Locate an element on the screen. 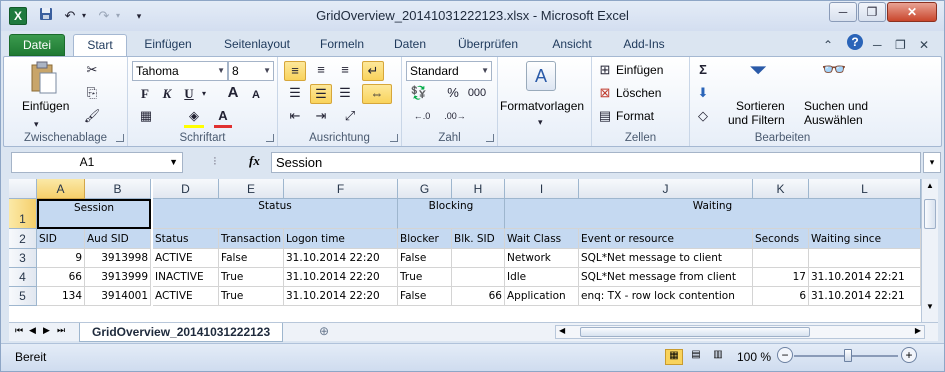 This screenshot has width=945, height=372. close-button: ✕ is located at coordinates (912, 12).